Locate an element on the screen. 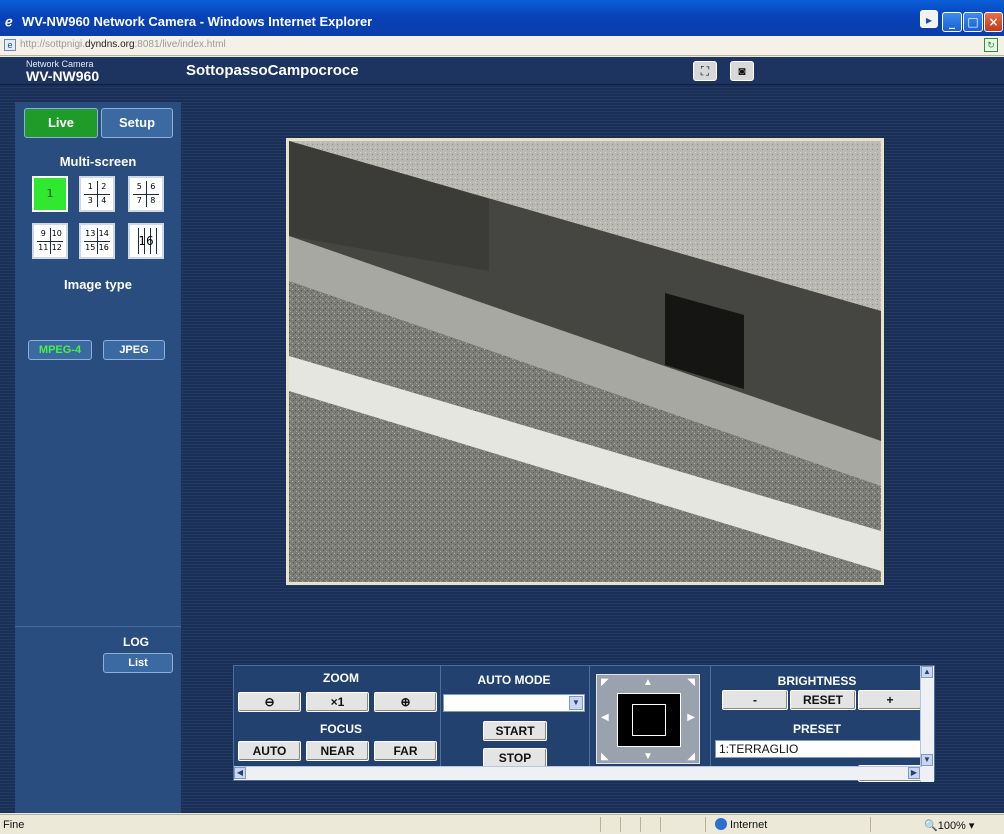  scroll-down-icon: ▼ is located at coordinates (927, 760).